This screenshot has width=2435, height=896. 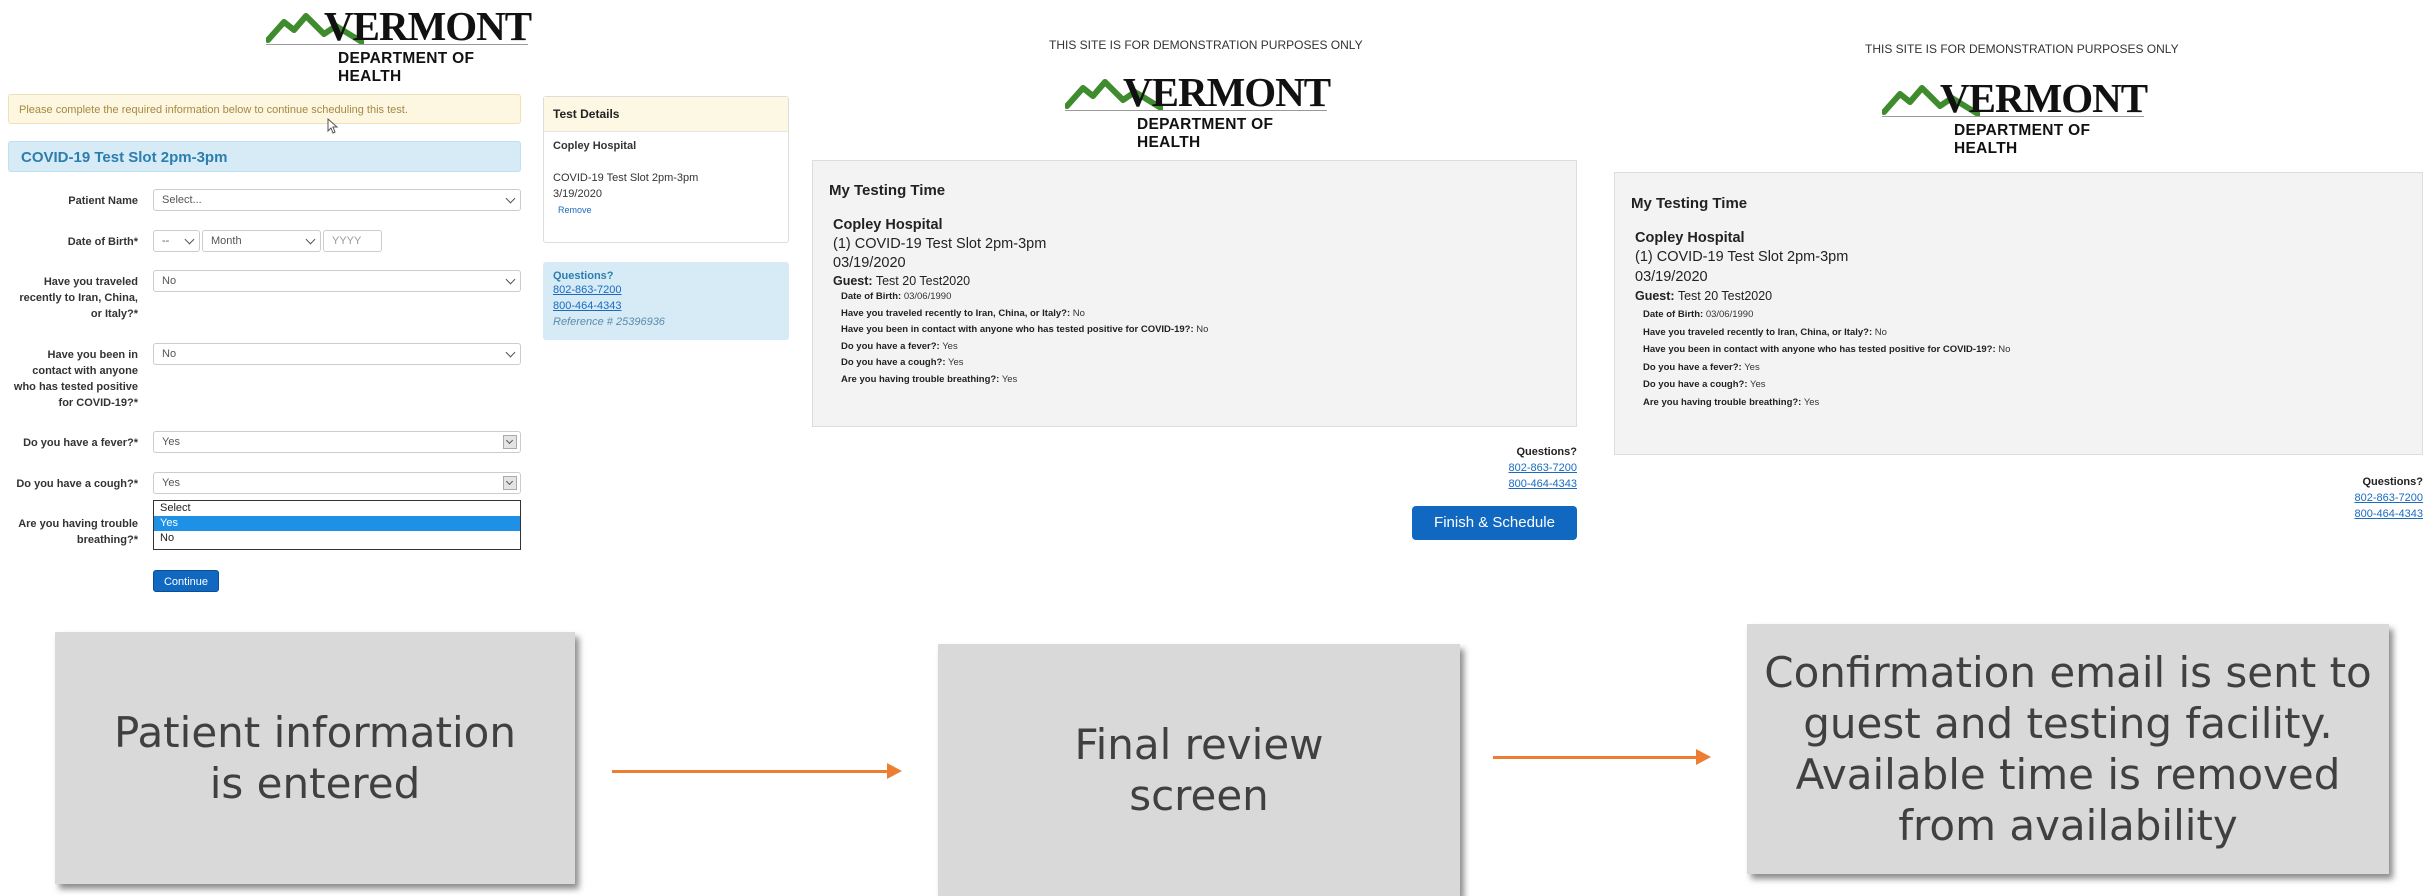 What do you see at coordinates (888, 225) in the screenshot?
I see `review-facility: Copley Hospital` at bounding box center [888, 225].